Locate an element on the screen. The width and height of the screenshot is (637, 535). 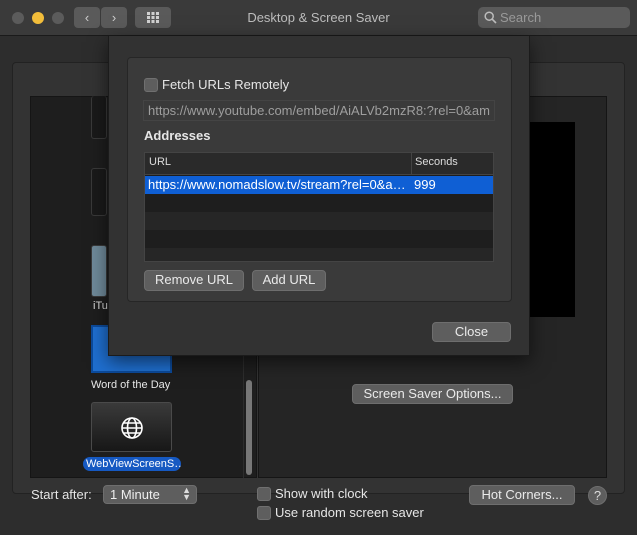
search-input is located at coordinates (561, 17).